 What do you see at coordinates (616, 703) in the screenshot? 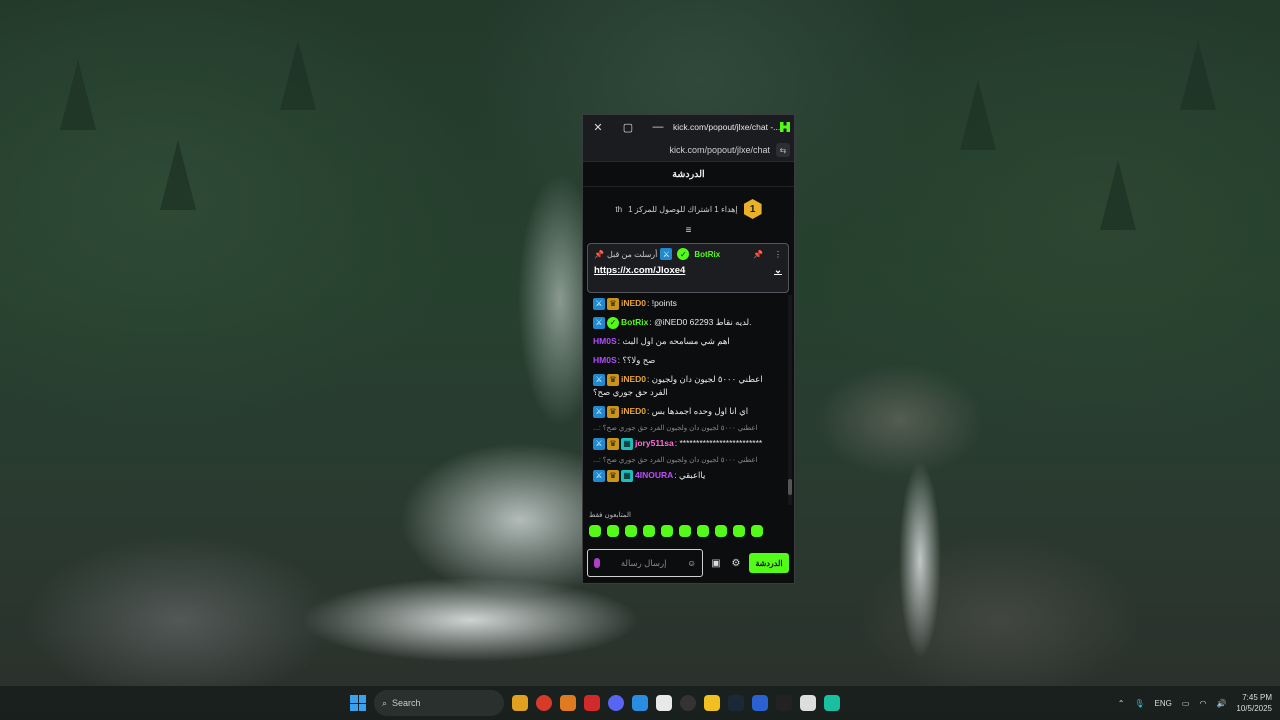
I see `discord-icon` at bounding box center [616, 703].